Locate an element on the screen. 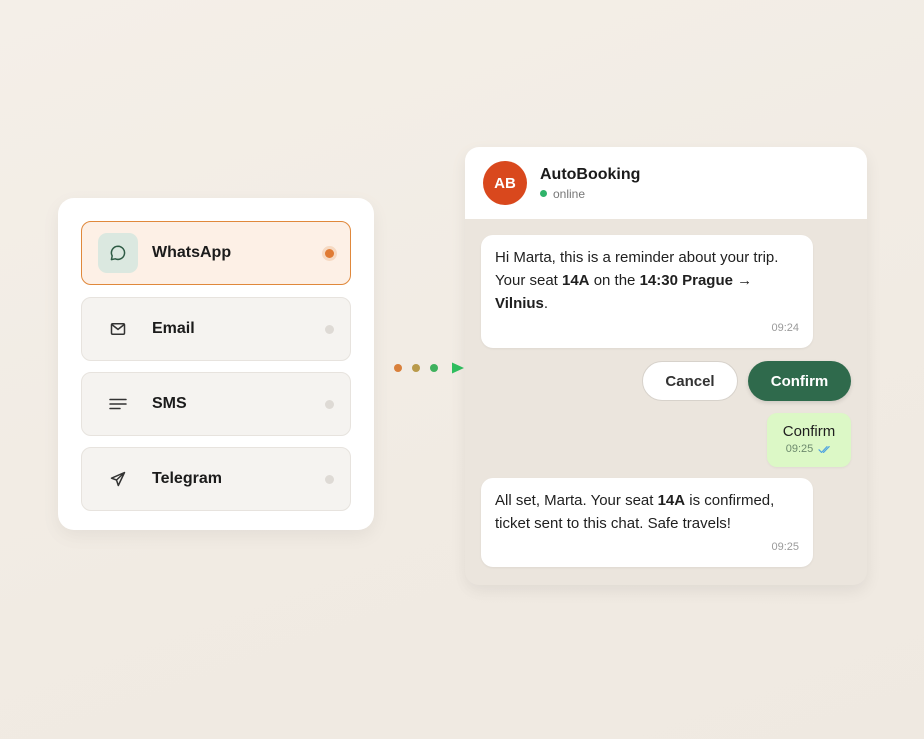 The height and width of the screenshot is (739, 924). online-status: online is located at coordinates (590, 194).